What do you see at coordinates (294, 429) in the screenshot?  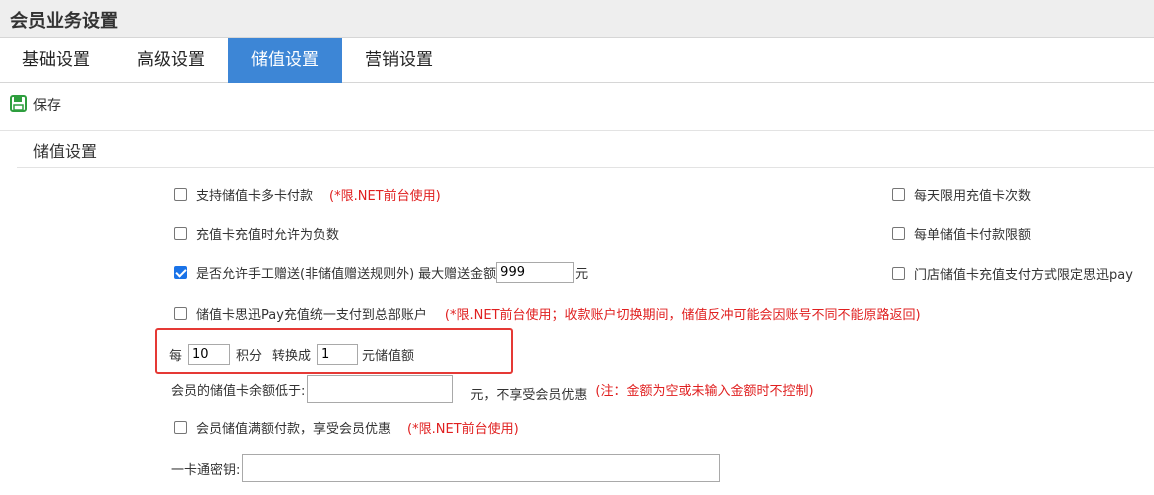 I see `full-pay-discount-label: 会员储值满额付款，享受会员优惠` at bounding box center [294, 429].